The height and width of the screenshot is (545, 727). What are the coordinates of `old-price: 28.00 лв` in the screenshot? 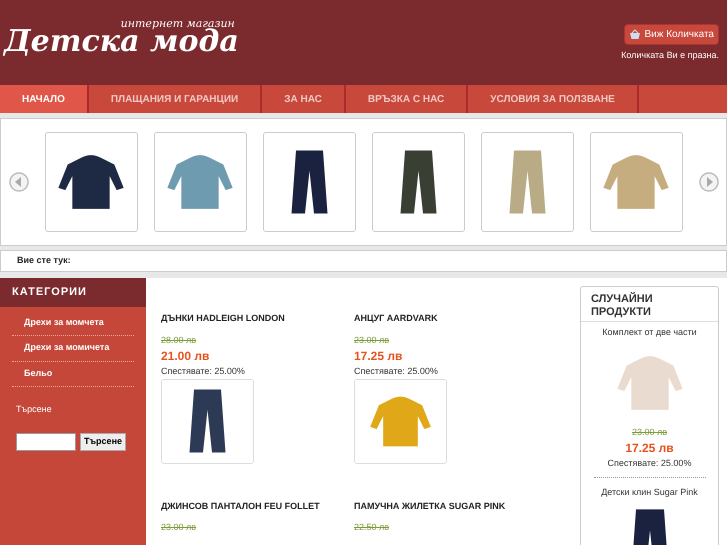 It's located at (178, 340).